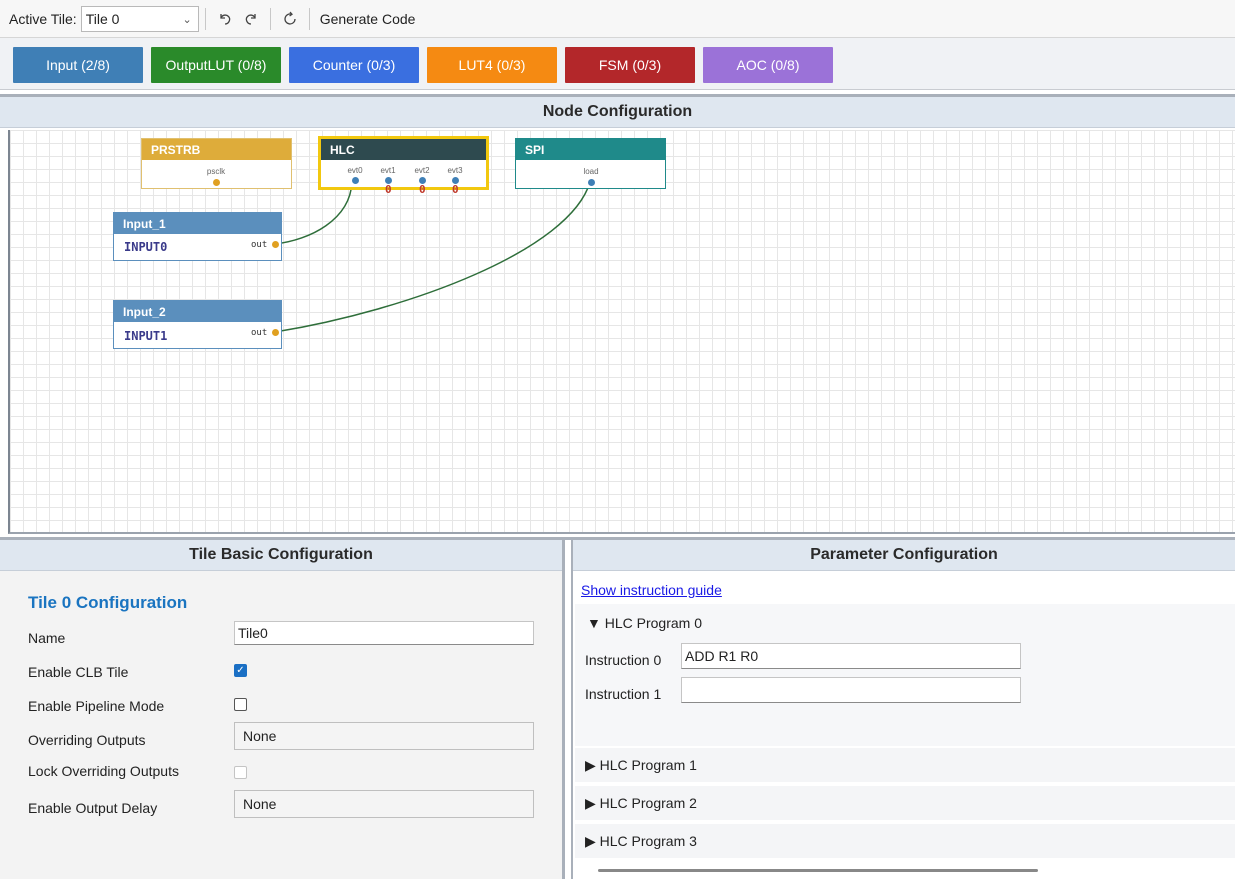  Describe the element at coordinates (591, 182) in the screenshot. I see `port-load` at that location.